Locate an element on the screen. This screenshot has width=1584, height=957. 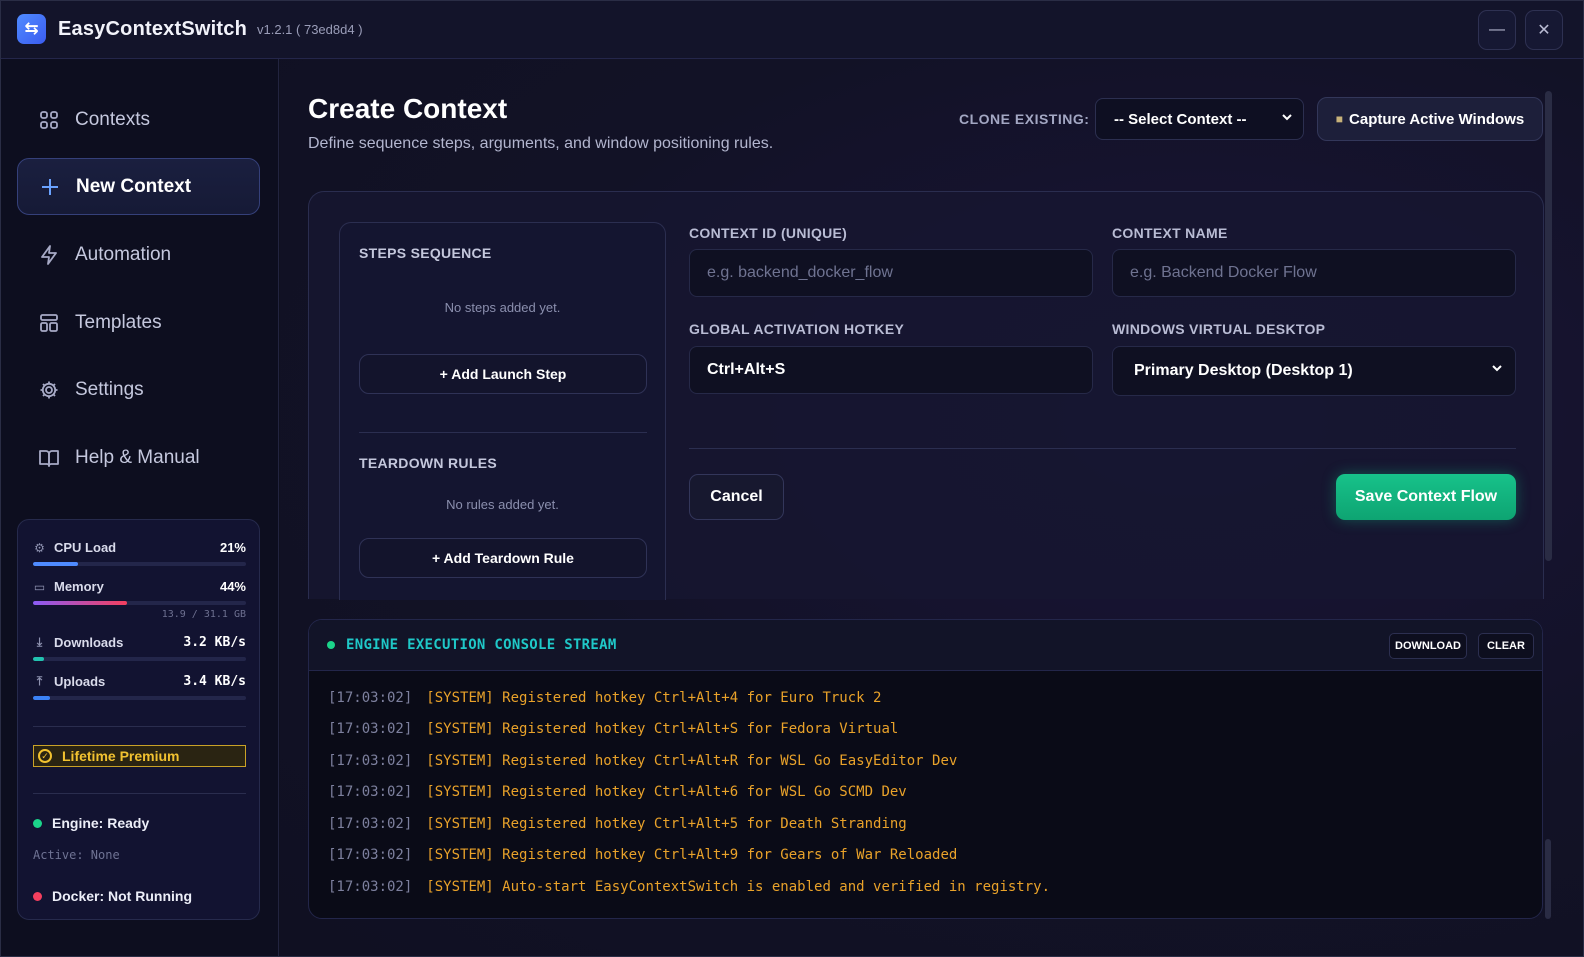
memory-bar is located at coordinates (139, 603).